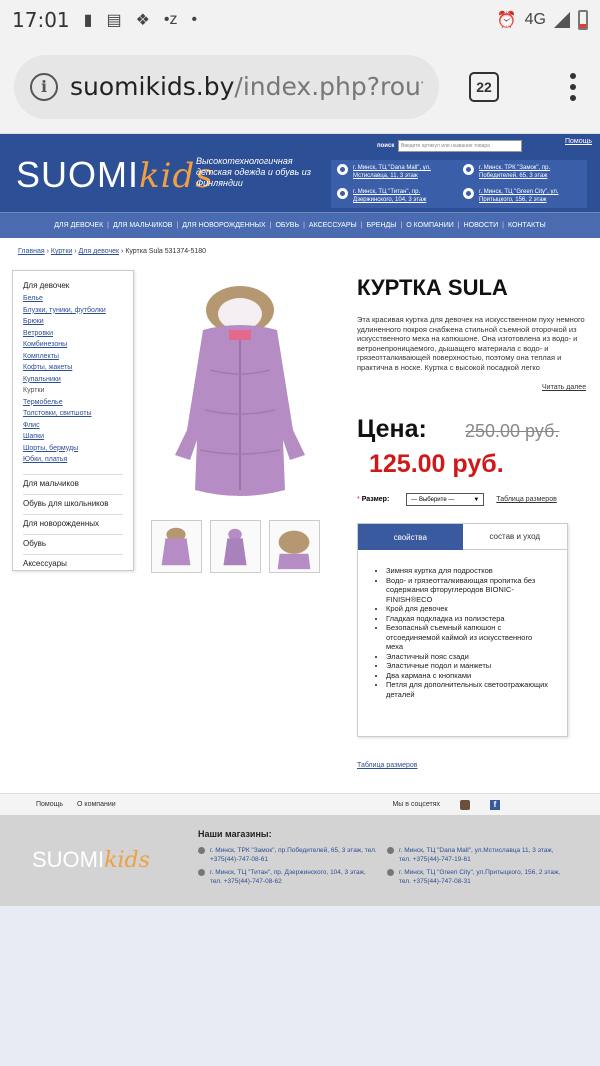 This screenshot has width=600, height=1066. Describe the element at coordinates (73, 522) in the screenshot. I see `sidebar-item-newborns: Для новорожденных` at that location.